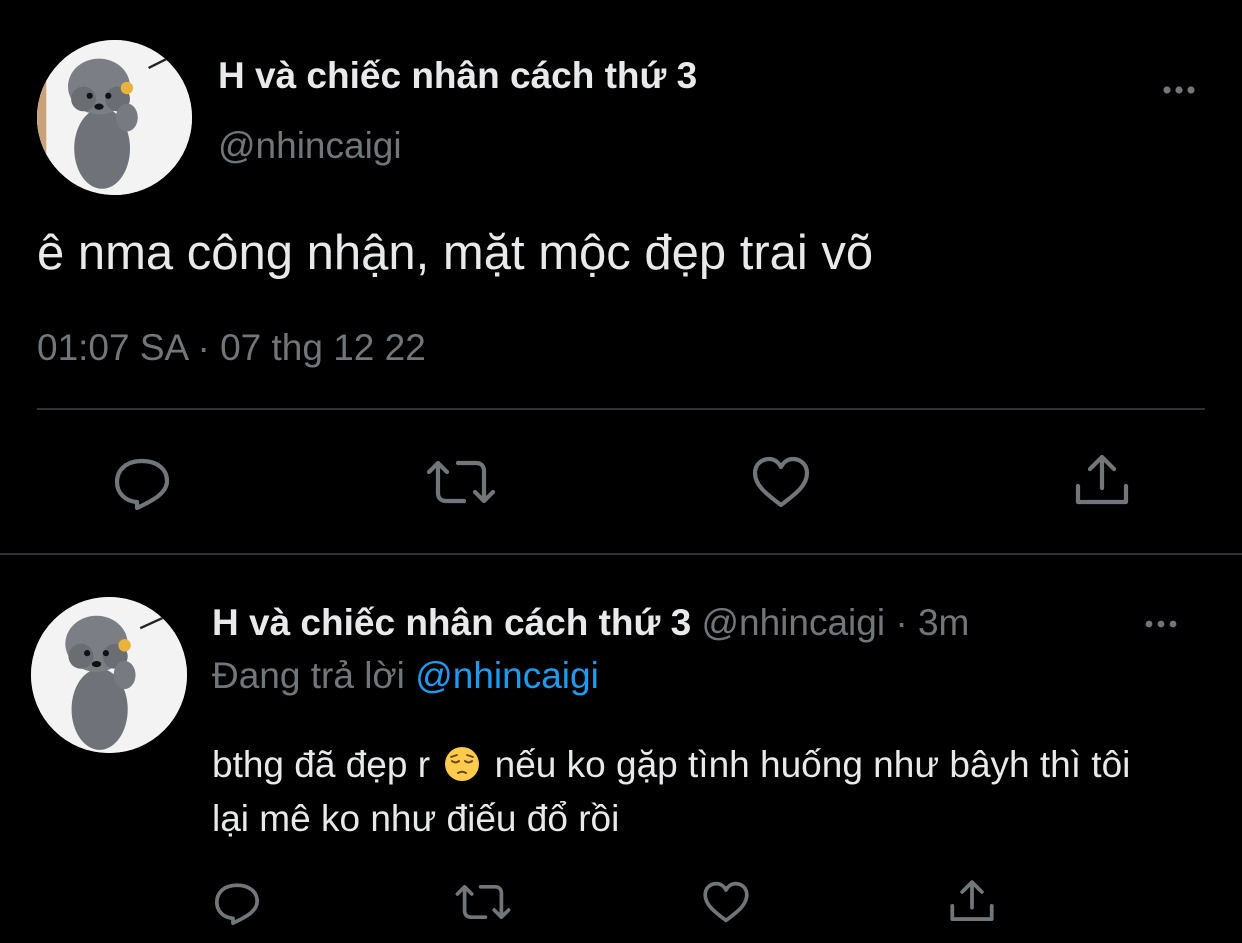 Image resolution: width=1242 pixels, height=943 pixels. Describe the element at coordinates (455, 253) in the screenshot. I see `tweet-text: ê nma công nhận, mặt mộc đẹp trai võ` at that location.